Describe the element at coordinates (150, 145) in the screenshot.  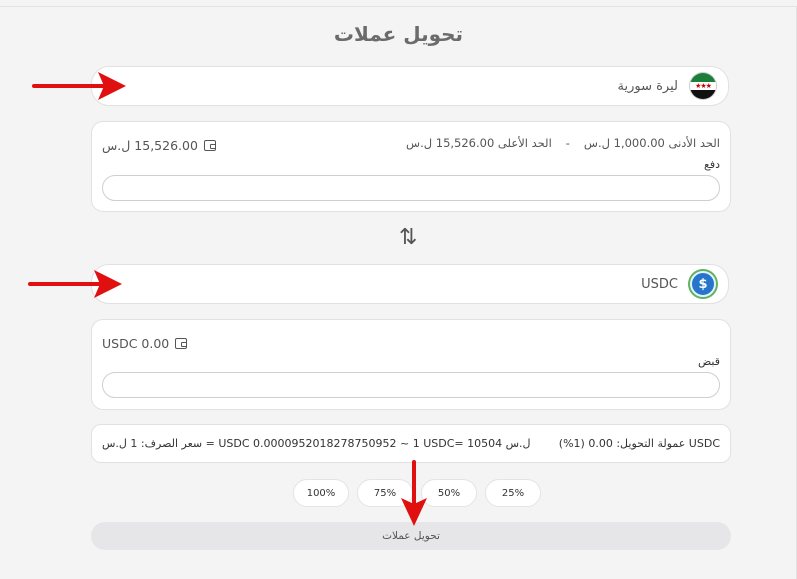
I see `pay-balance-value: 15,526.00 ل.س` at that location.